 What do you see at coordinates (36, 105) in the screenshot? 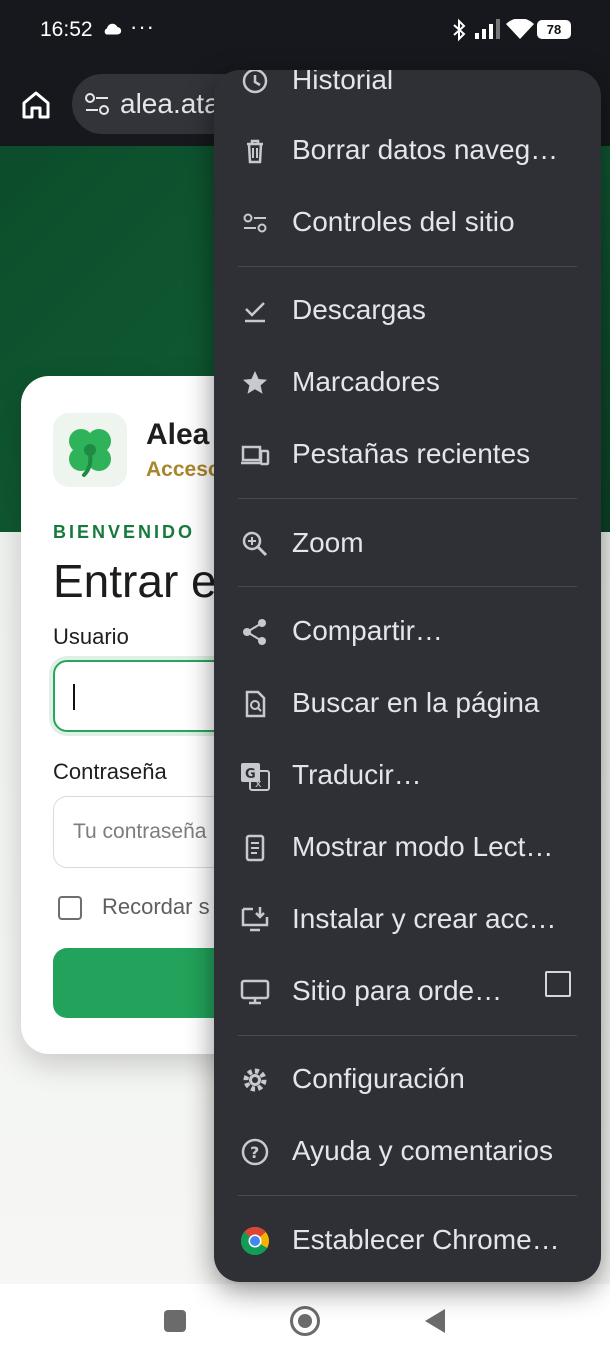
I see `home-icon` at bounding box center [36, 105].